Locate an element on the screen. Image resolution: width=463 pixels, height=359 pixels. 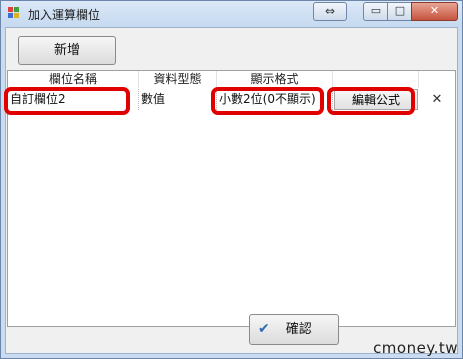
add-button: 新增 is located at coordinates (67, 50).